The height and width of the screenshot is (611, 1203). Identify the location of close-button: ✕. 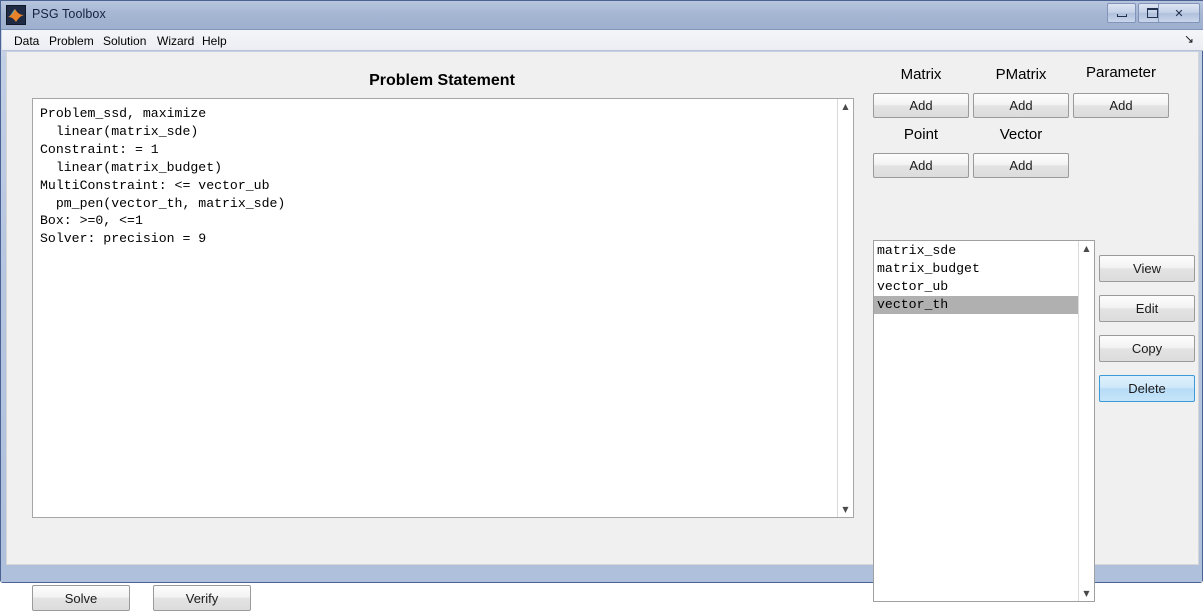
(1179, 13).